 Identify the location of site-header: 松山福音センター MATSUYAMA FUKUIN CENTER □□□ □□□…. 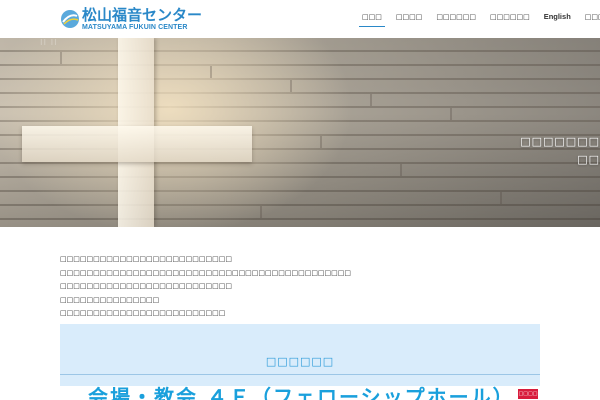
(300, 19).